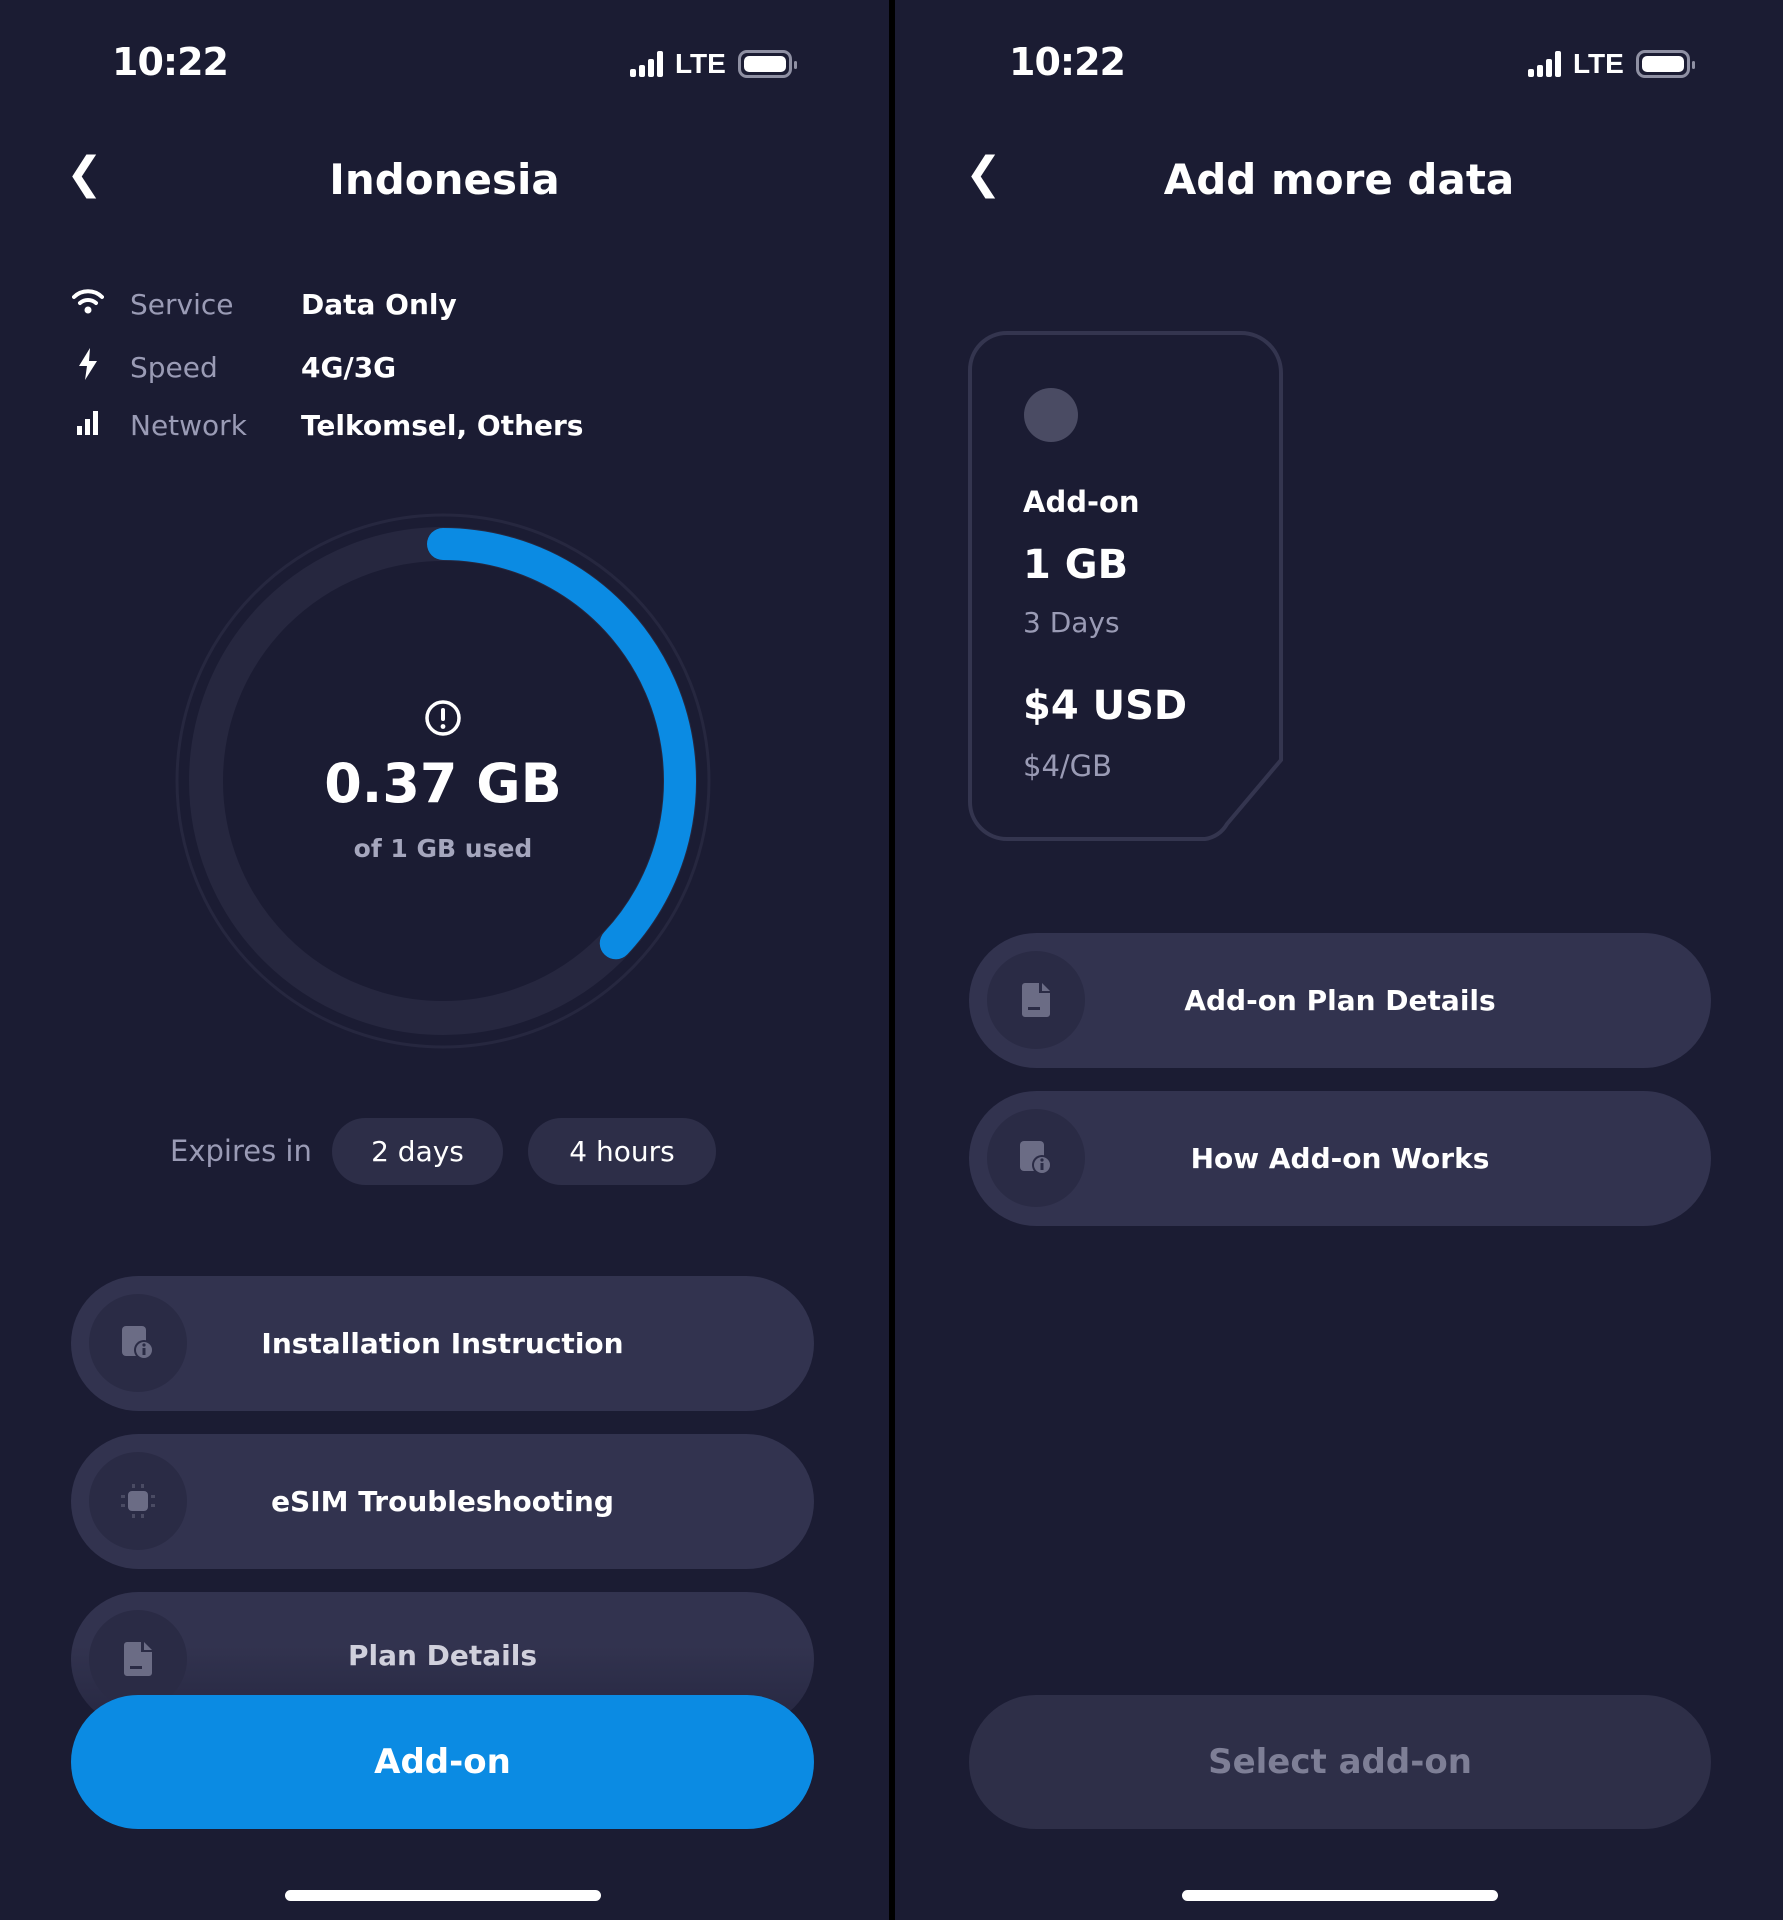  What do you see at coordinates (1076, 565) in the screenshot?
I see `card-data: 1 GB` at bounding box center [1076, 565].